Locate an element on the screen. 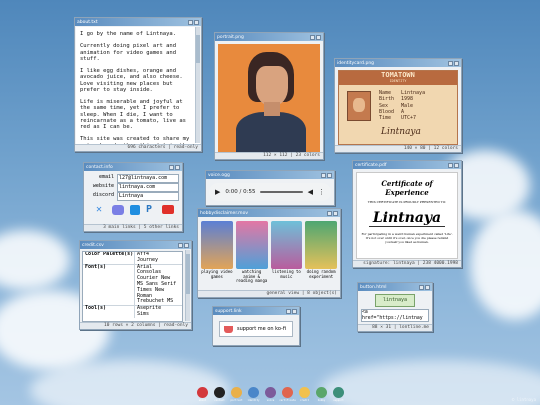 The width and height of the screenshot is (540, 405). dock-item: certificate is located at coordinates (287, 394).